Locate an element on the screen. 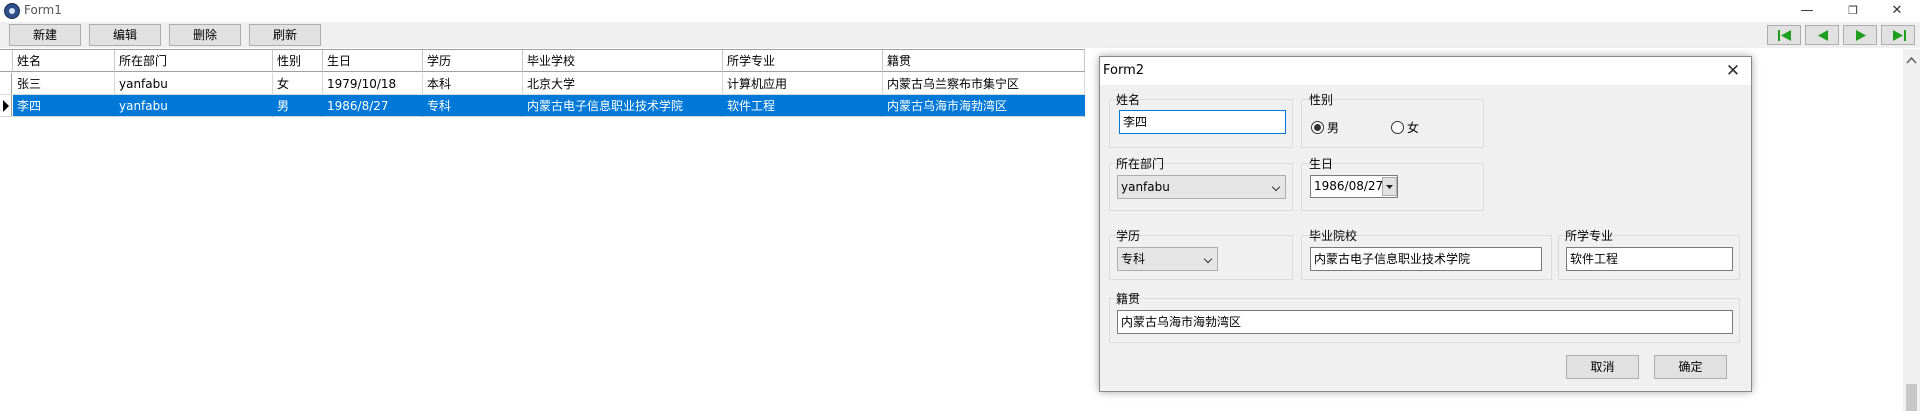  next-record-button is located at coordinates (1860, 35).